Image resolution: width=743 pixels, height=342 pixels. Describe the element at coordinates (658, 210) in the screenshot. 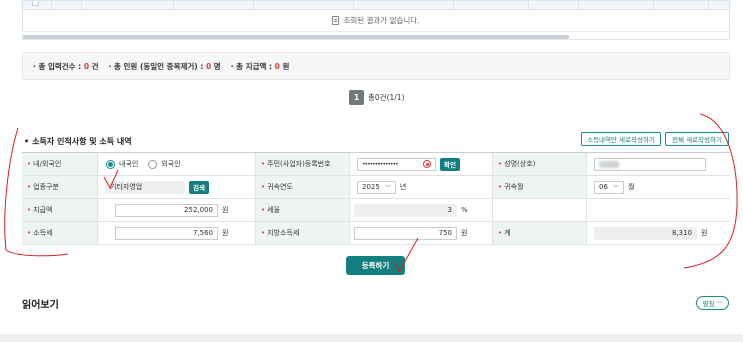

I see `empty-cell` at that location.